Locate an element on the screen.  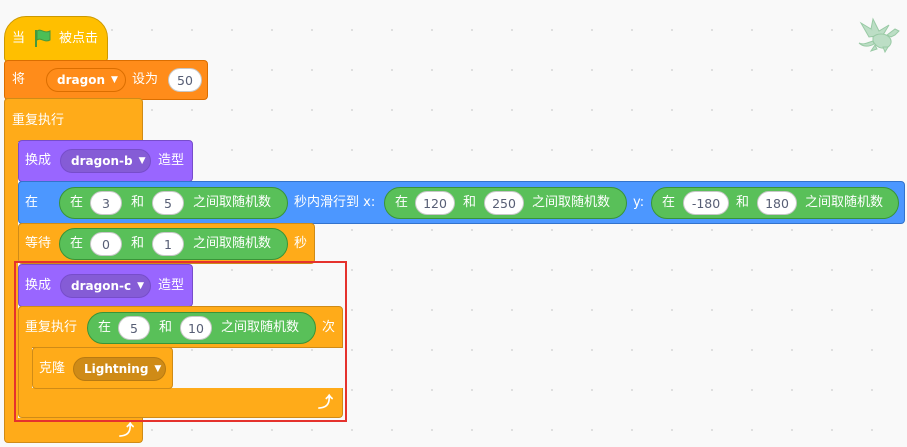
costume-name: dragon-b is located at coordinates (102, 161).